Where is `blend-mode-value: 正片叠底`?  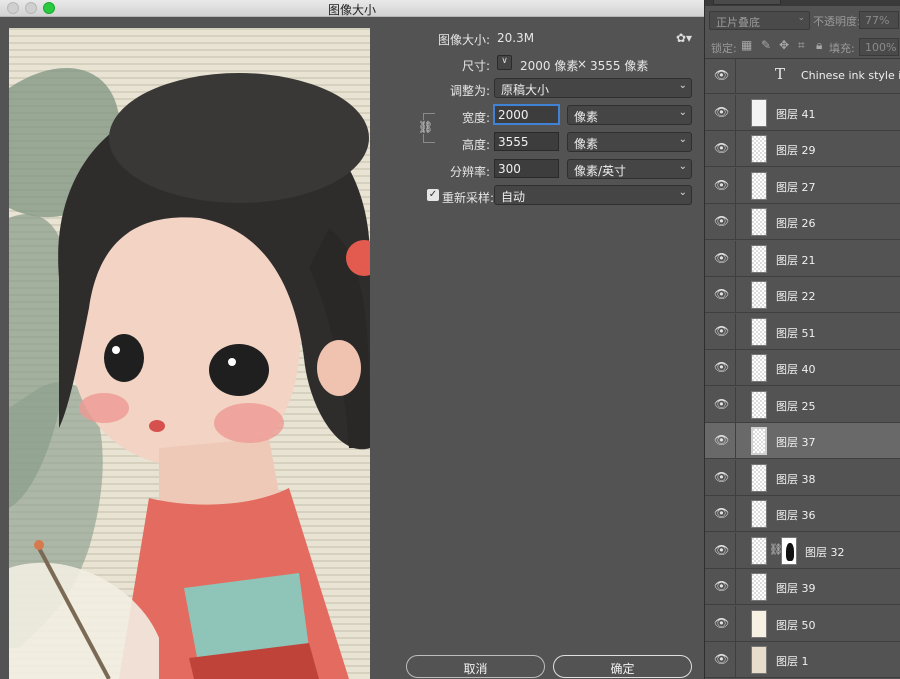
blend-mode-value: 正片叠底 is located at coordinates (738, 22).